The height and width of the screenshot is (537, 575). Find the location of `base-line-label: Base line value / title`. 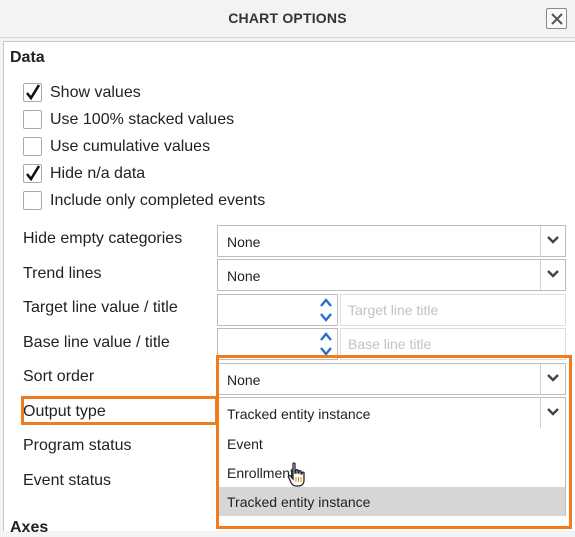

base-line-label: Base line value / title is located at coordinates (96, 342).